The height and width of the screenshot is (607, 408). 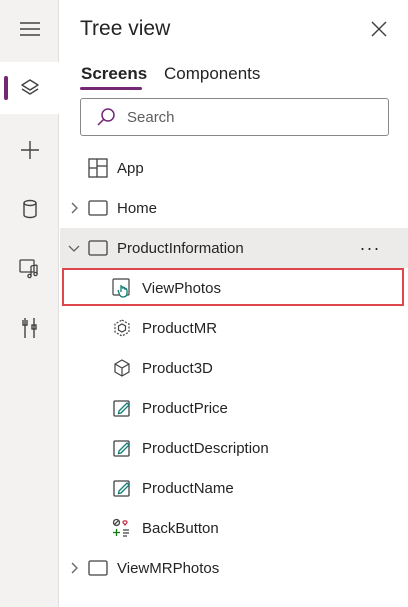 I want to click on tab-screens: Screens, so click(x=114, y=74).